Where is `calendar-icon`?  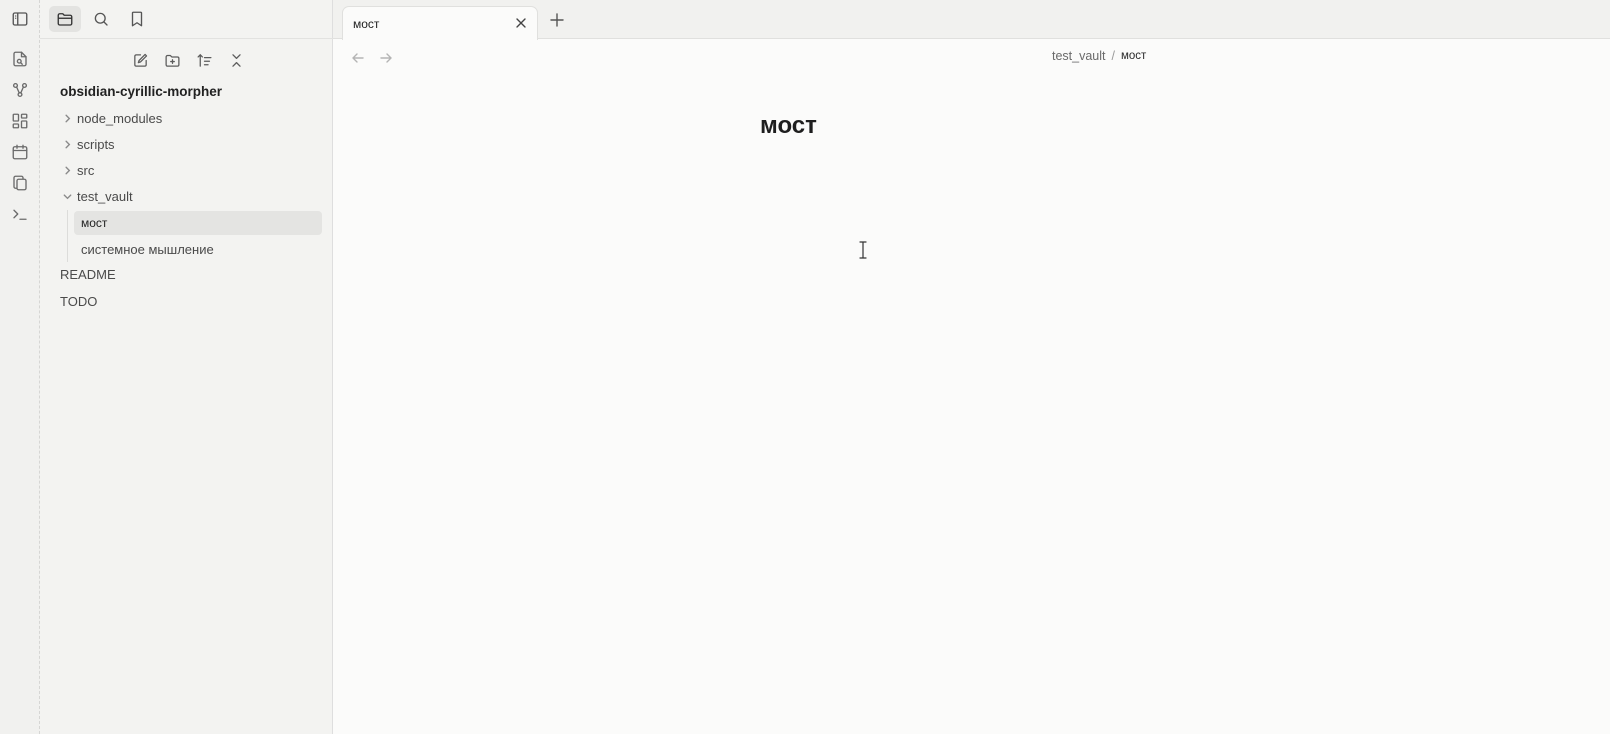 calendar-icon is located at coordinates (20, 152).